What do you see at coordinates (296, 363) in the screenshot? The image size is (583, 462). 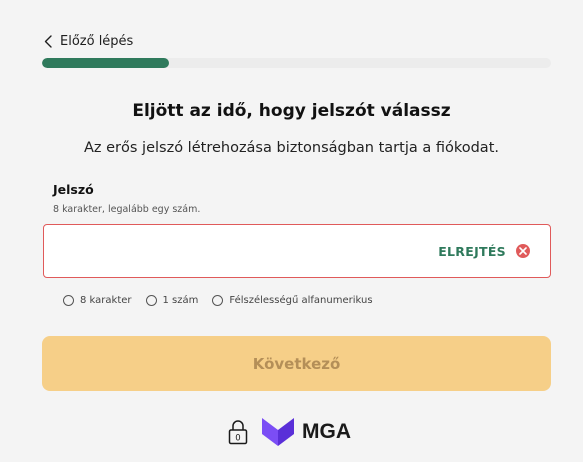 I see `next-button: Következő` at bounding box center [296, 363].